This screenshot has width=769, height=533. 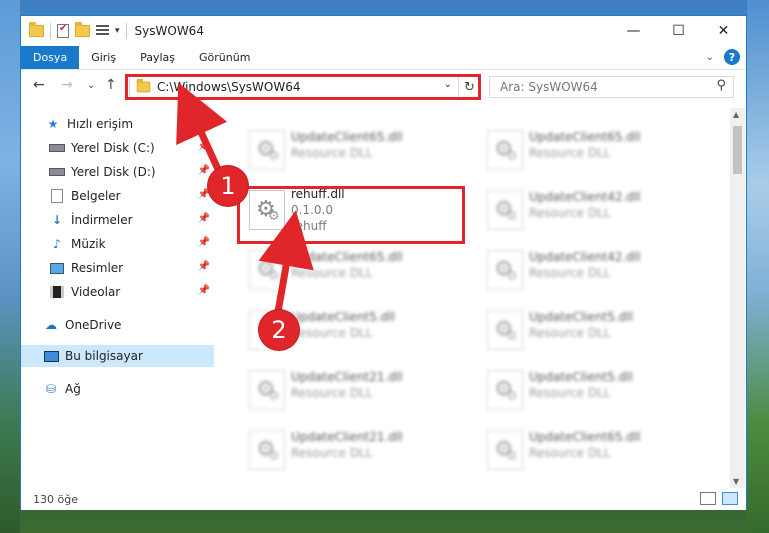 I want to click on callout-badge-2: 2, so click(x=279, y=330).